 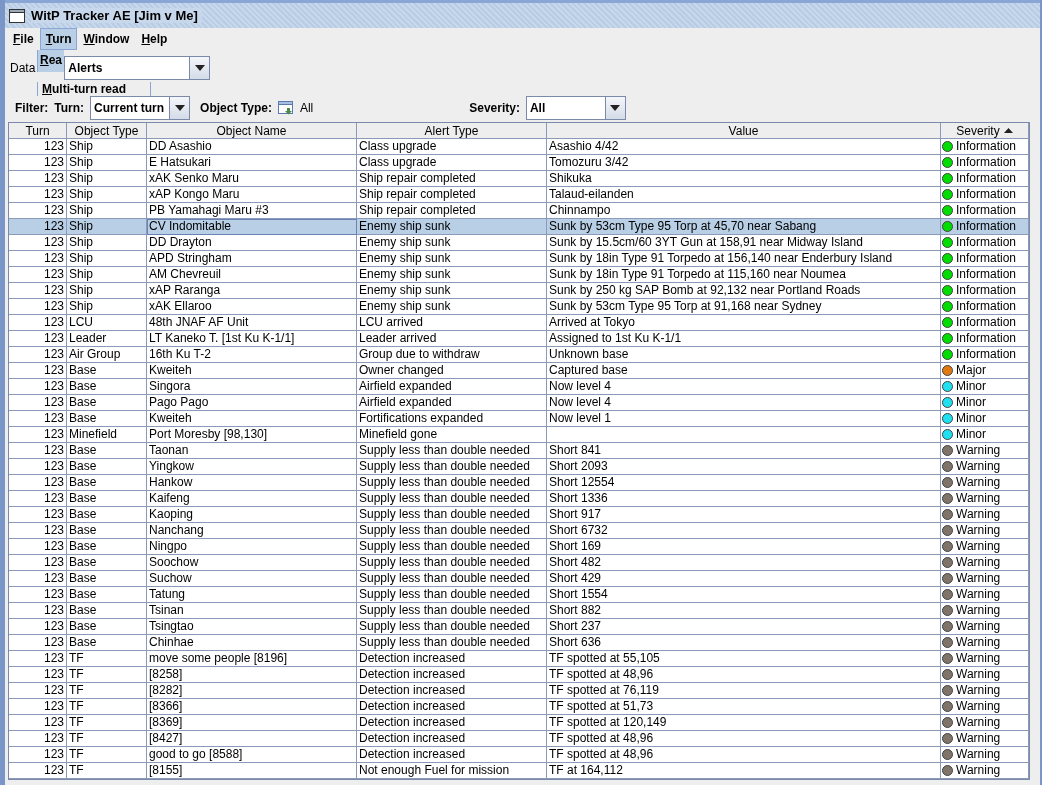 I want to click on table-row: 123 Base Nanchang Supply less than double needed Short 6732 Warning, so click(x=519, y=531).